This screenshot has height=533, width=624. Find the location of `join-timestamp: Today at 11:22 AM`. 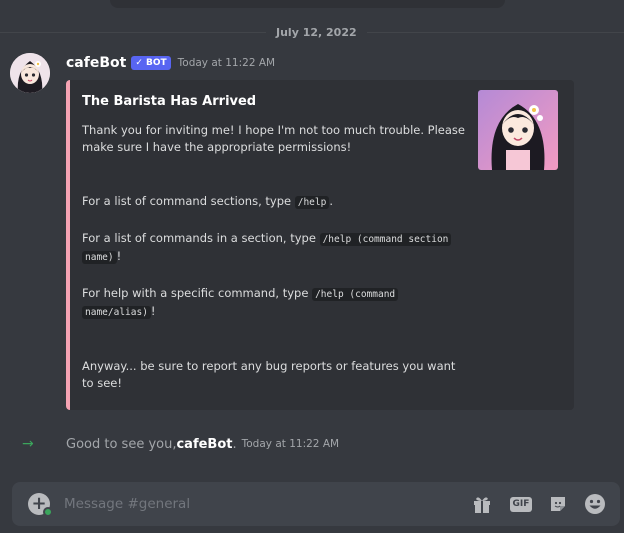

join-timestamp: Today at 11:22 AM is located at coordinates (290, 444).